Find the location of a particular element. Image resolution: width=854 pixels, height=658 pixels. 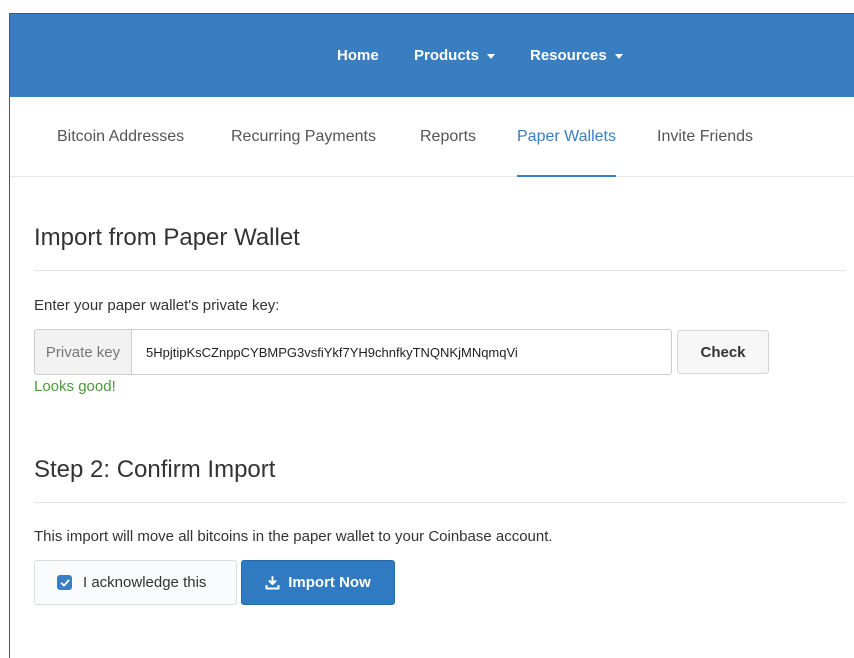

validation-message: Looks good! is located at coordinates (75, 386).